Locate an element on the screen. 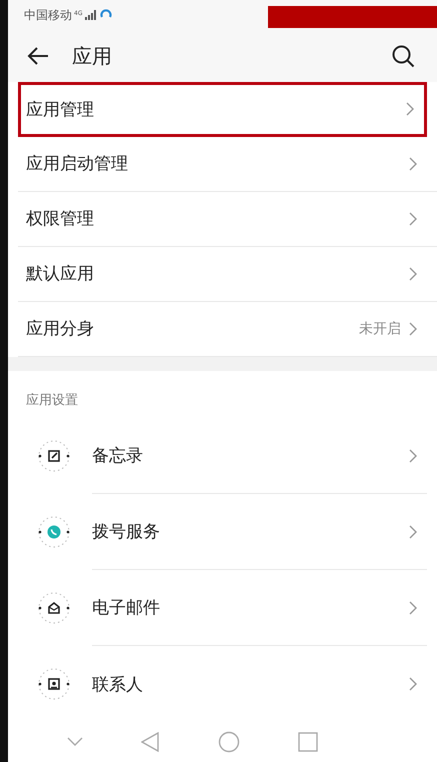 The image size is (437, 762). app-setting-item: 拨号服务 is located at coordinates (222, 532).